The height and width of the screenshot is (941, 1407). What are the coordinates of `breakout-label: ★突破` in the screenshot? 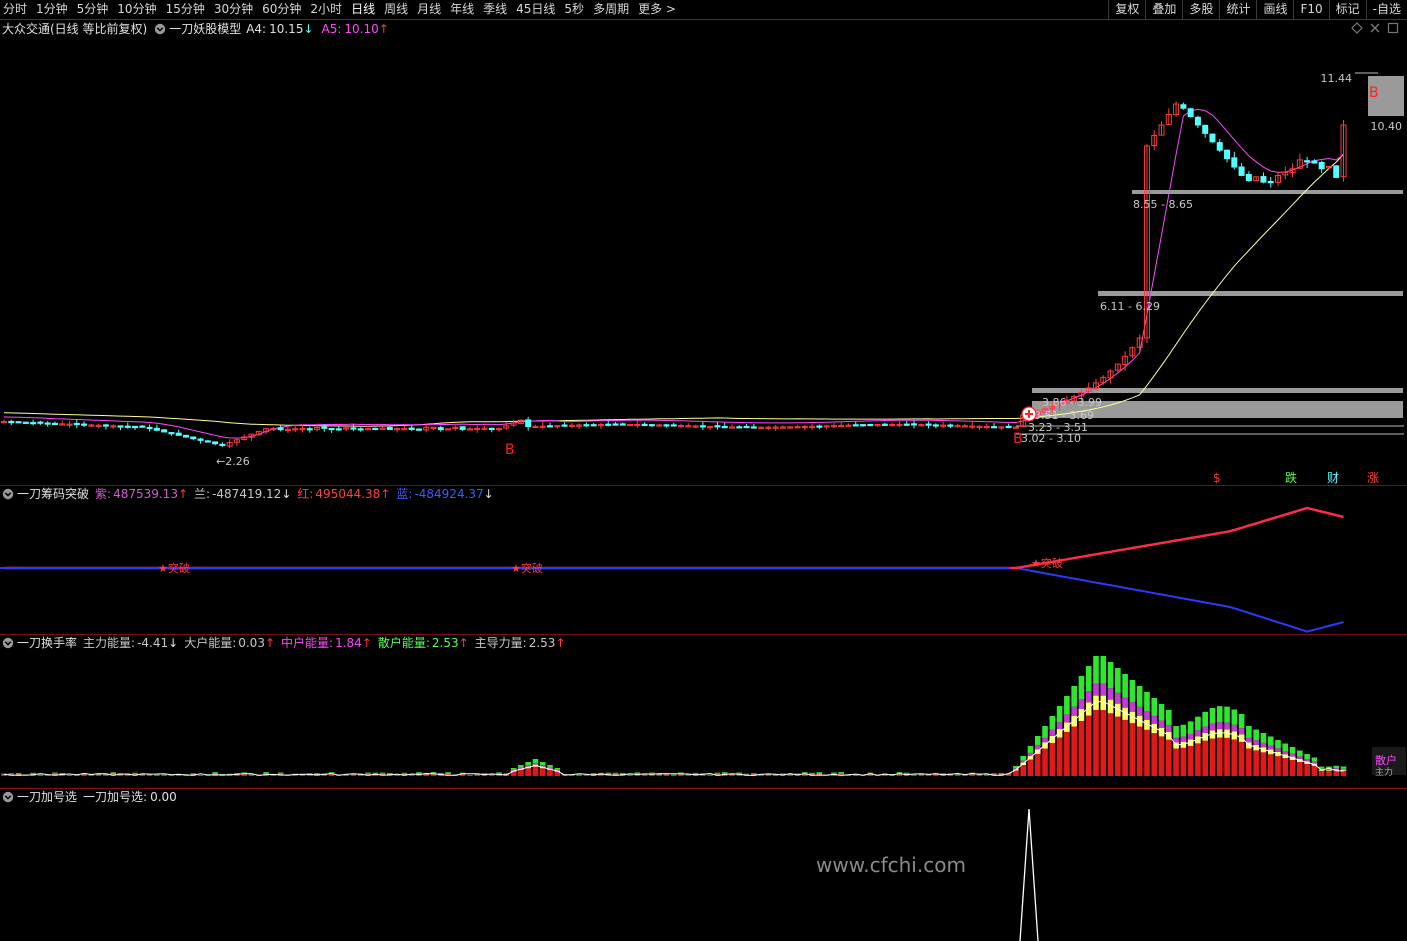 It's located at (527, 568).